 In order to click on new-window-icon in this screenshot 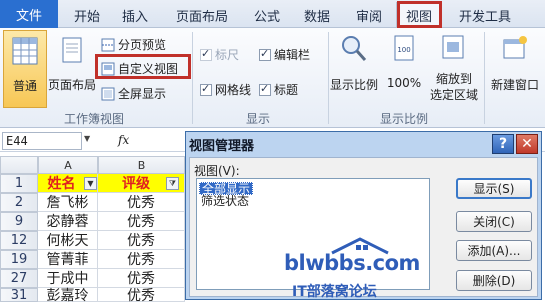, I will do `click(515, 47)`.